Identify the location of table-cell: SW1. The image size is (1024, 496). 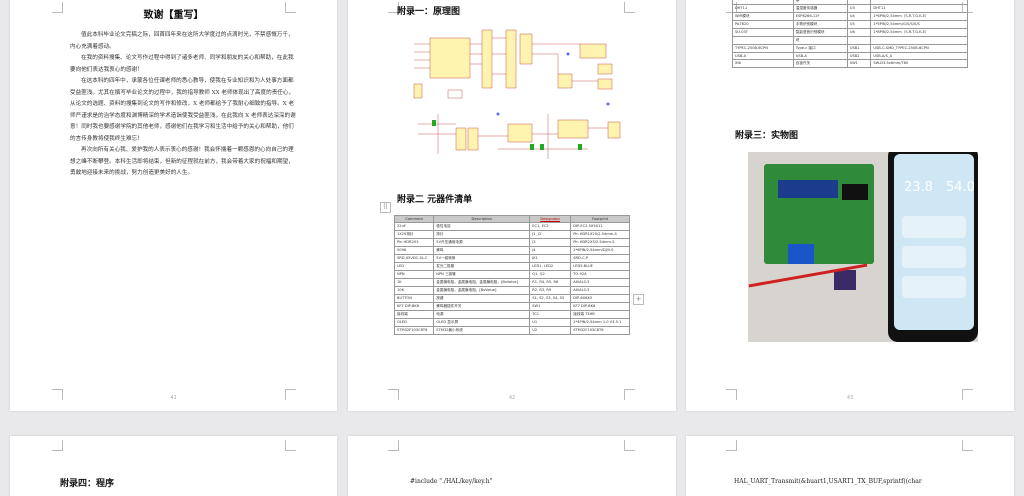
(859, 63).